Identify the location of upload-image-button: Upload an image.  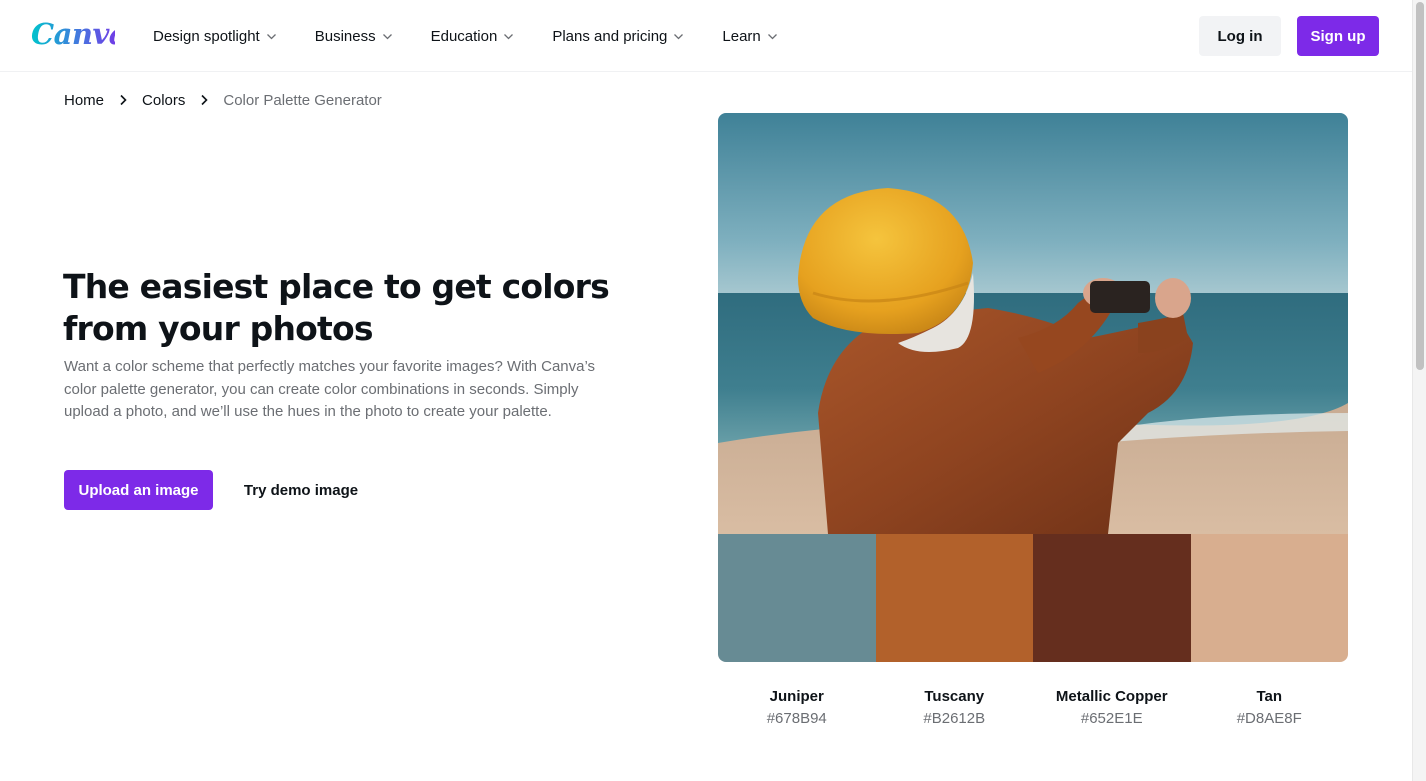
(138, 490).